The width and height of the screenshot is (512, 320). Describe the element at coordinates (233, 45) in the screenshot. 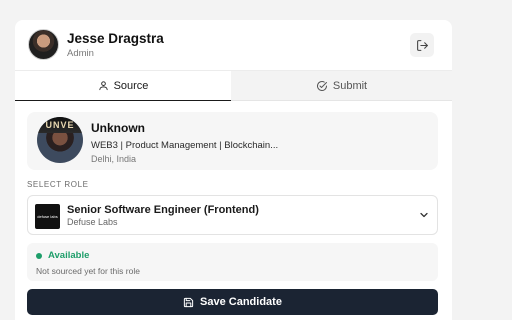

I see `user-header: Jesse Dragstra Admin` at that location.